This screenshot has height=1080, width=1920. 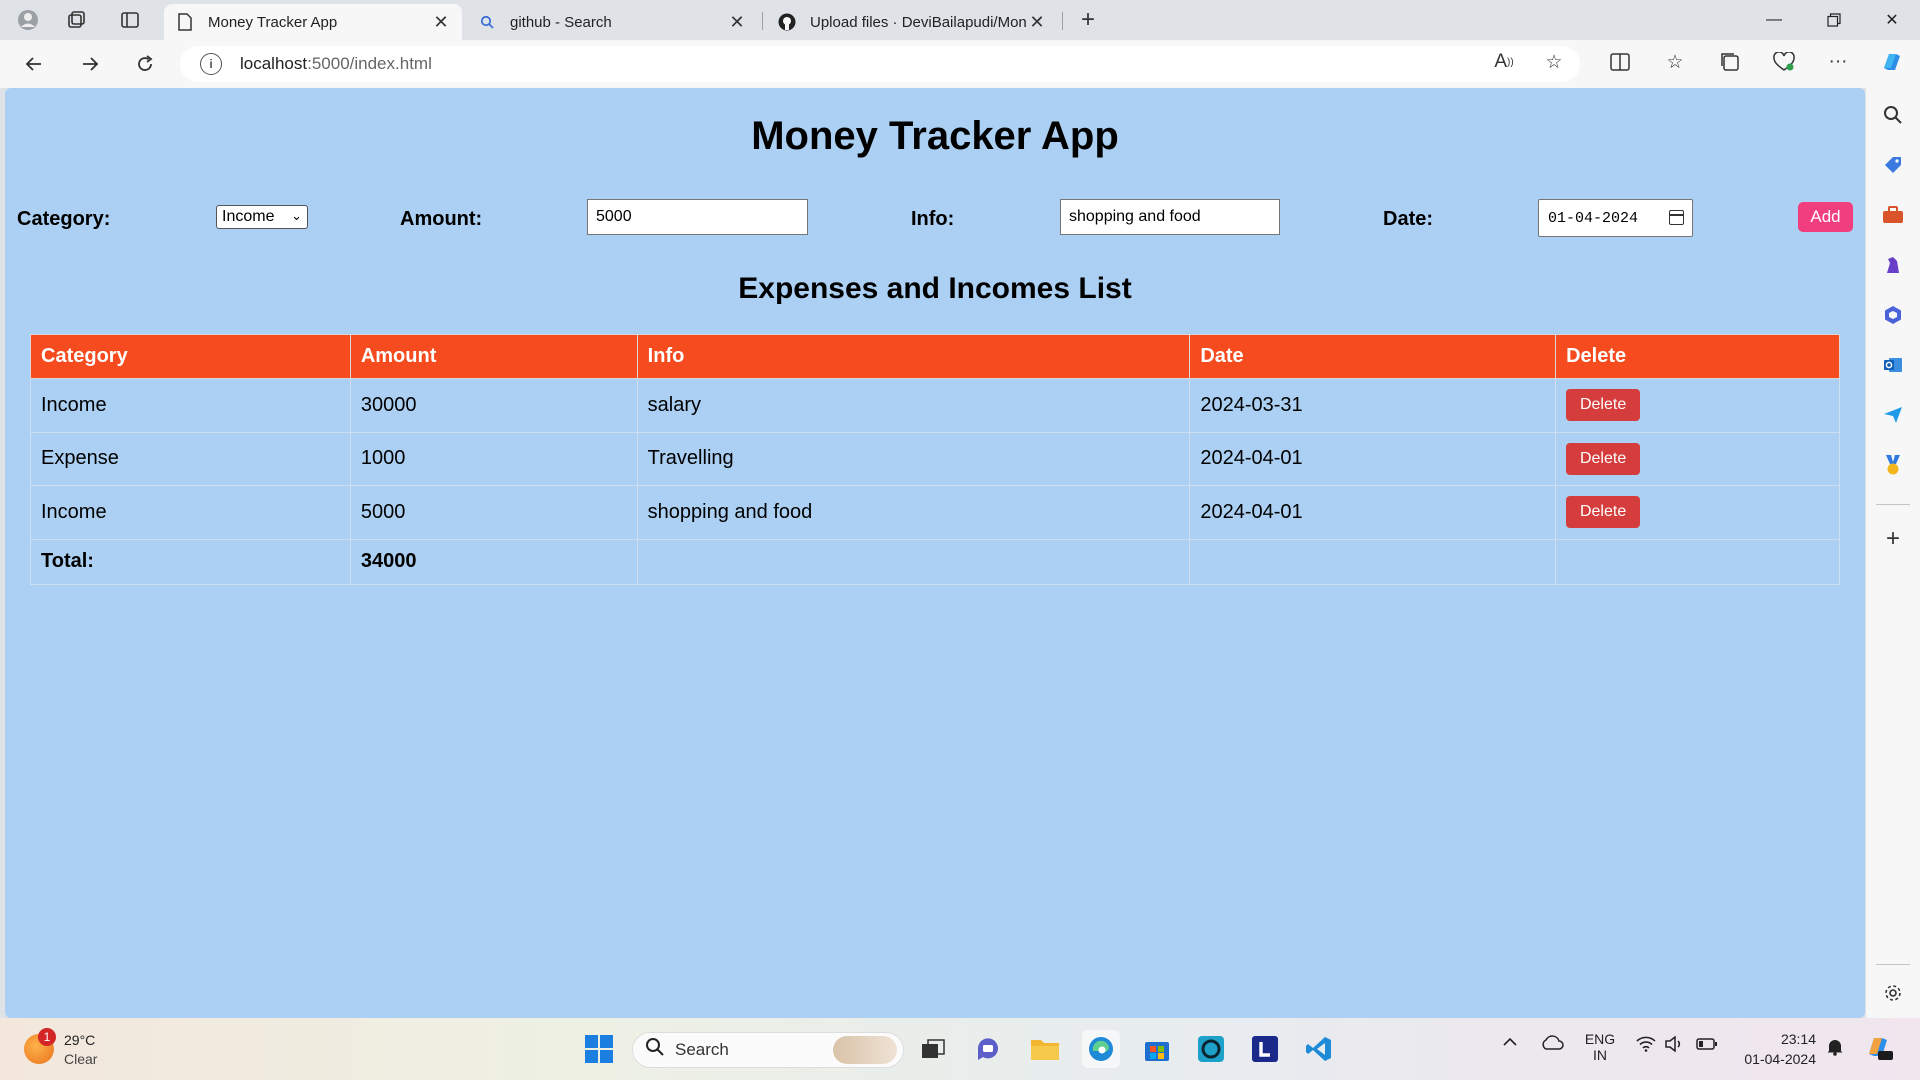 What do you see at coordinates (130, 20) in the screenshot?
I see `tab-actions-icon` at bounding box center [130, 20].